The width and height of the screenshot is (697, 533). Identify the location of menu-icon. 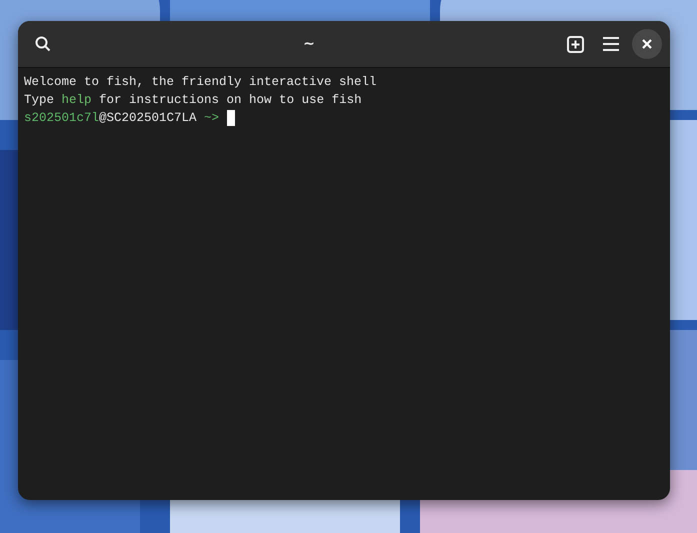
(611, 44).